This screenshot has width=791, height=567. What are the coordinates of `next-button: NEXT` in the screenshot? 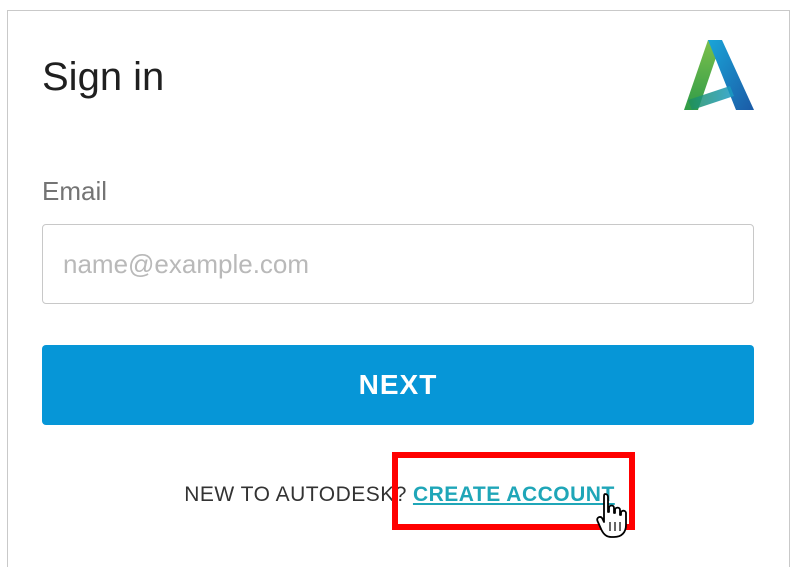 It's located at (398, 385).